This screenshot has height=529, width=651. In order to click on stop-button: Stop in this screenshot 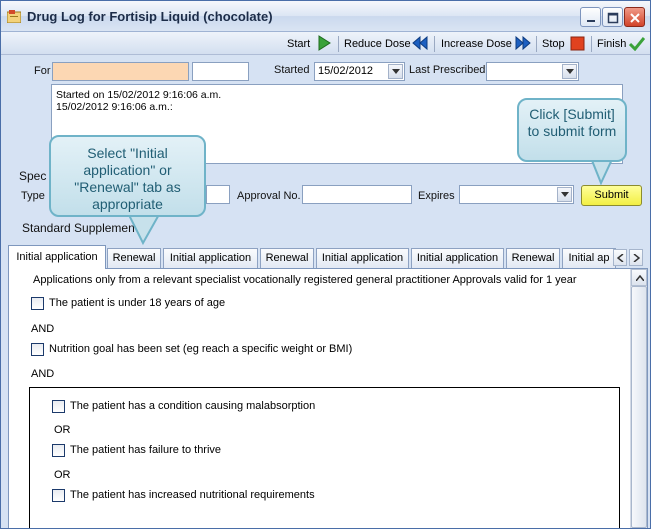, I will do `click(553, 44)`.